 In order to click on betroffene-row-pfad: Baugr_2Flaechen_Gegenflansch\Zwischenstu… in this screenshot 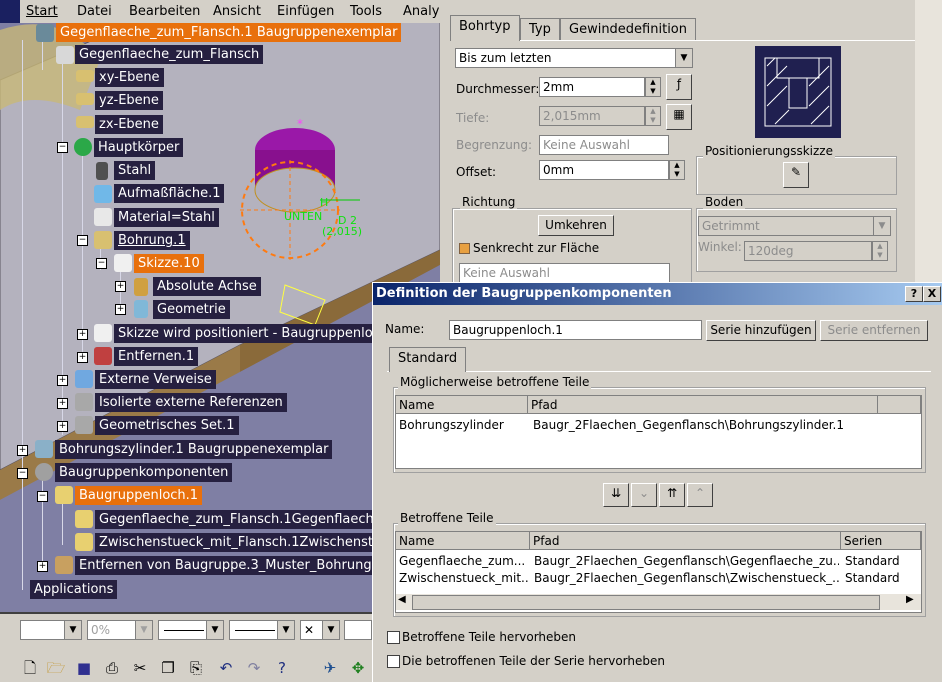, I will do `click(686, 578)`.